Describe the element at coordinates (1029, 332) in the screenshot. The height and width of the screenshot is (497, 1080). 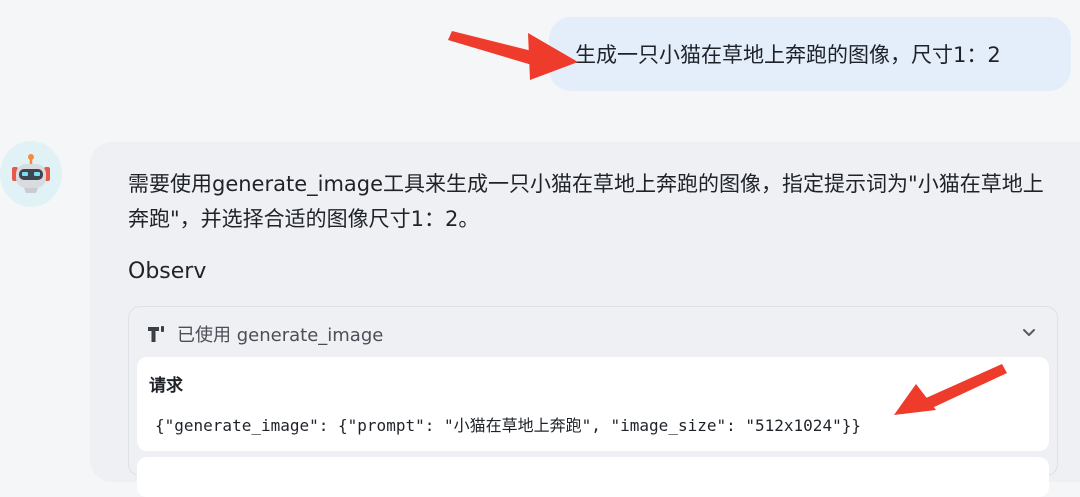
I see `chevron-down-icon` at that location.